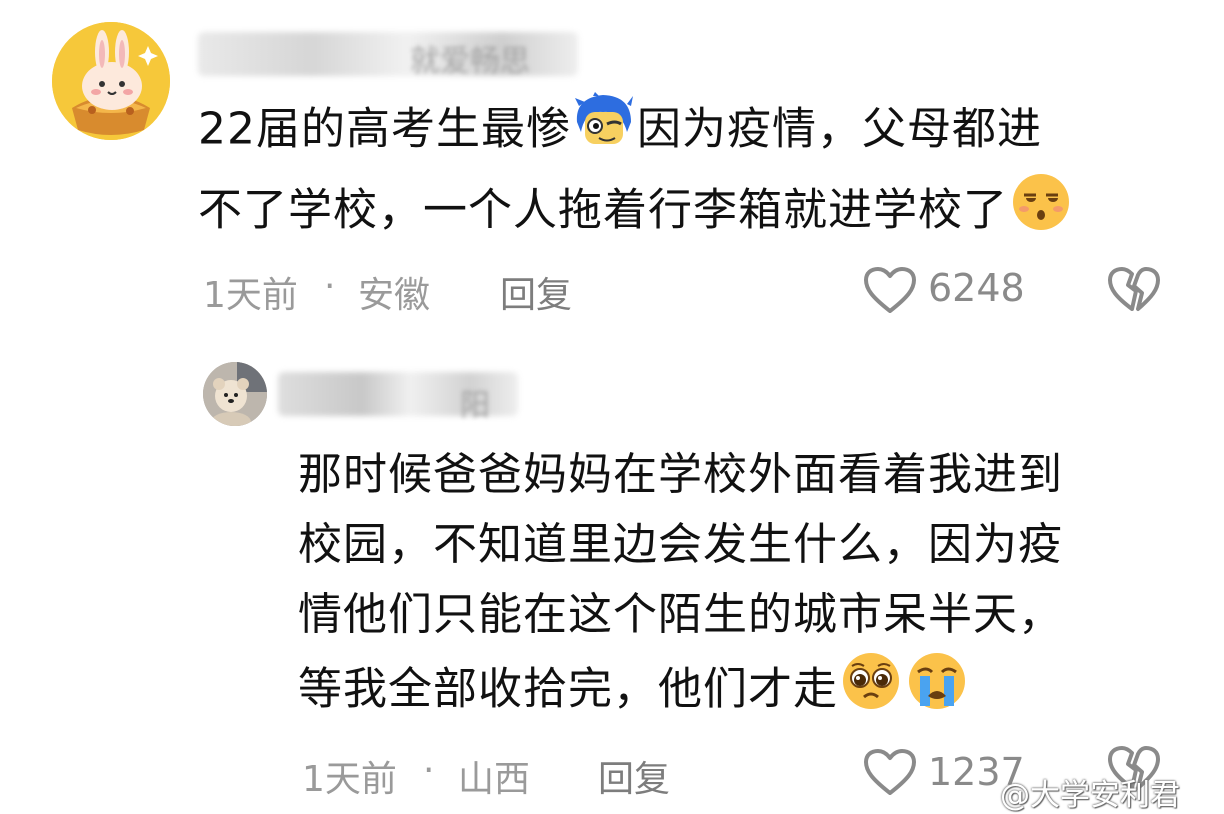 This screenshot has width=1224, height=814. What do you see at coordinates (680, 544) in the screenshot?
I see `reply-text-line2: 校园，不知道里边会发生什么，因为疫` at bounding box center [680, 544].